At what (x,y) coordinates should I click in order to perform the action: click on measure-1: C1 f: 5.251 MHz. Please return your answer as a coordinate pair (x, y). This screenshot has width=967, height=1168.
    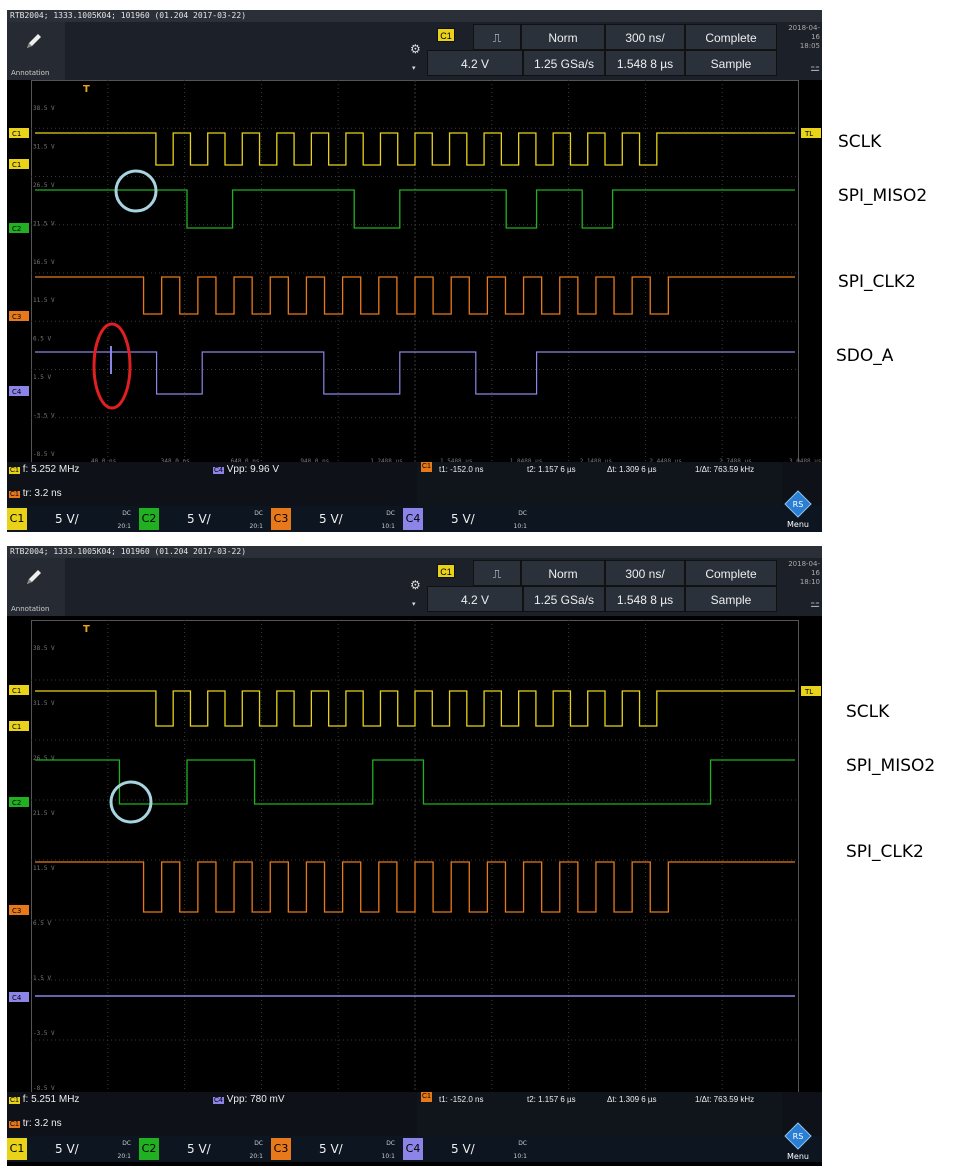
    Looking at the image, I should click on (44, 1100).